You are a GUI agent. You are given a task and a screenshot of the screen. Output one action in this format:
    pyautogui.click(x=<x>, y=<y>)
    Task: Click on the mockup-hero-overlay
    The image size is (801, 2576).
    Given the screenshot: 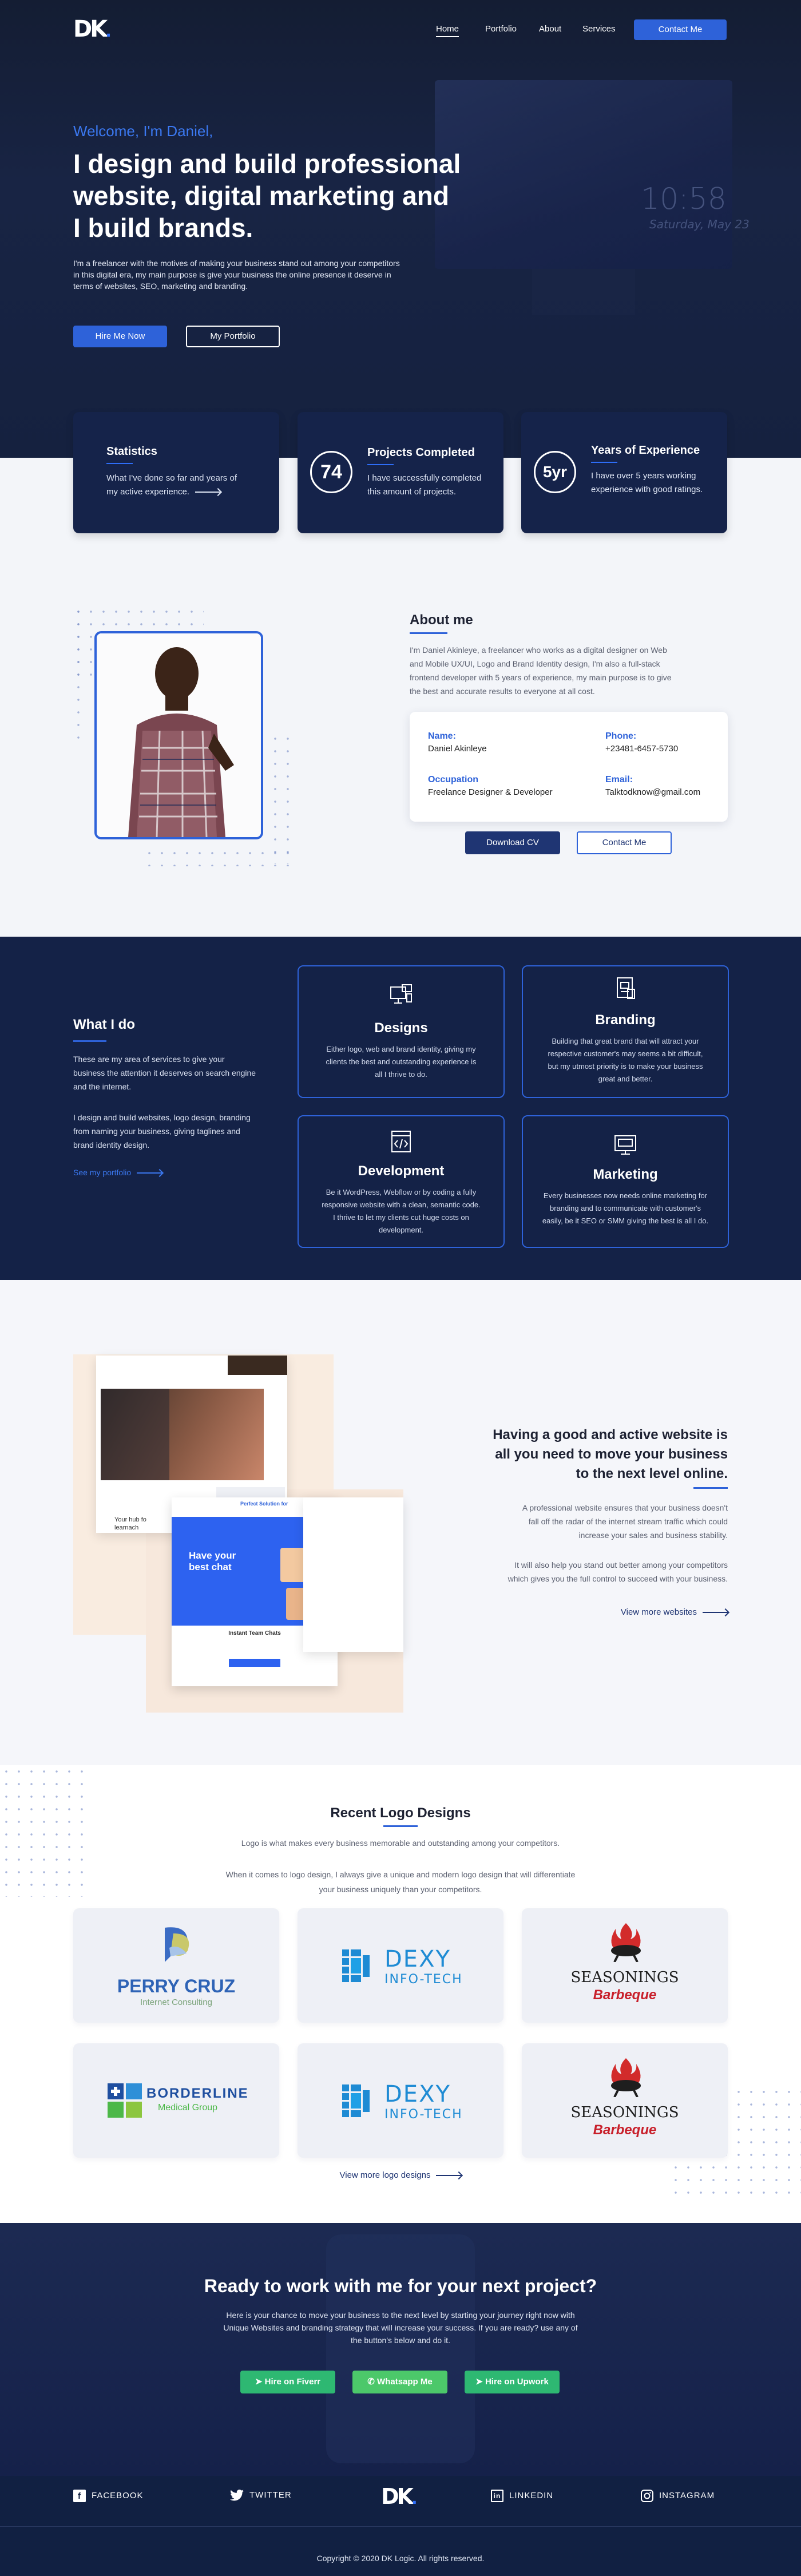 What is the action you would take?
    pyautogui.click(x=135, y=1435)
    